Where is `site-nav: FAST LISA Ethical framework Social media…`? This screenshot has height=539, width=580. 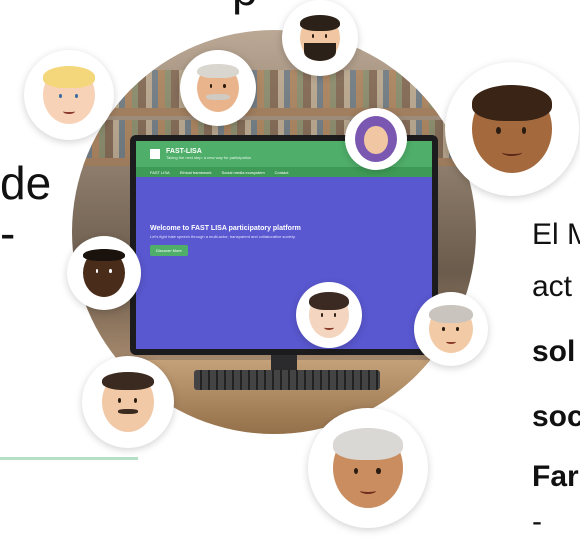
site-nav: FAST LISA Ethical framework Social media… is located at coordinates (284, 172).